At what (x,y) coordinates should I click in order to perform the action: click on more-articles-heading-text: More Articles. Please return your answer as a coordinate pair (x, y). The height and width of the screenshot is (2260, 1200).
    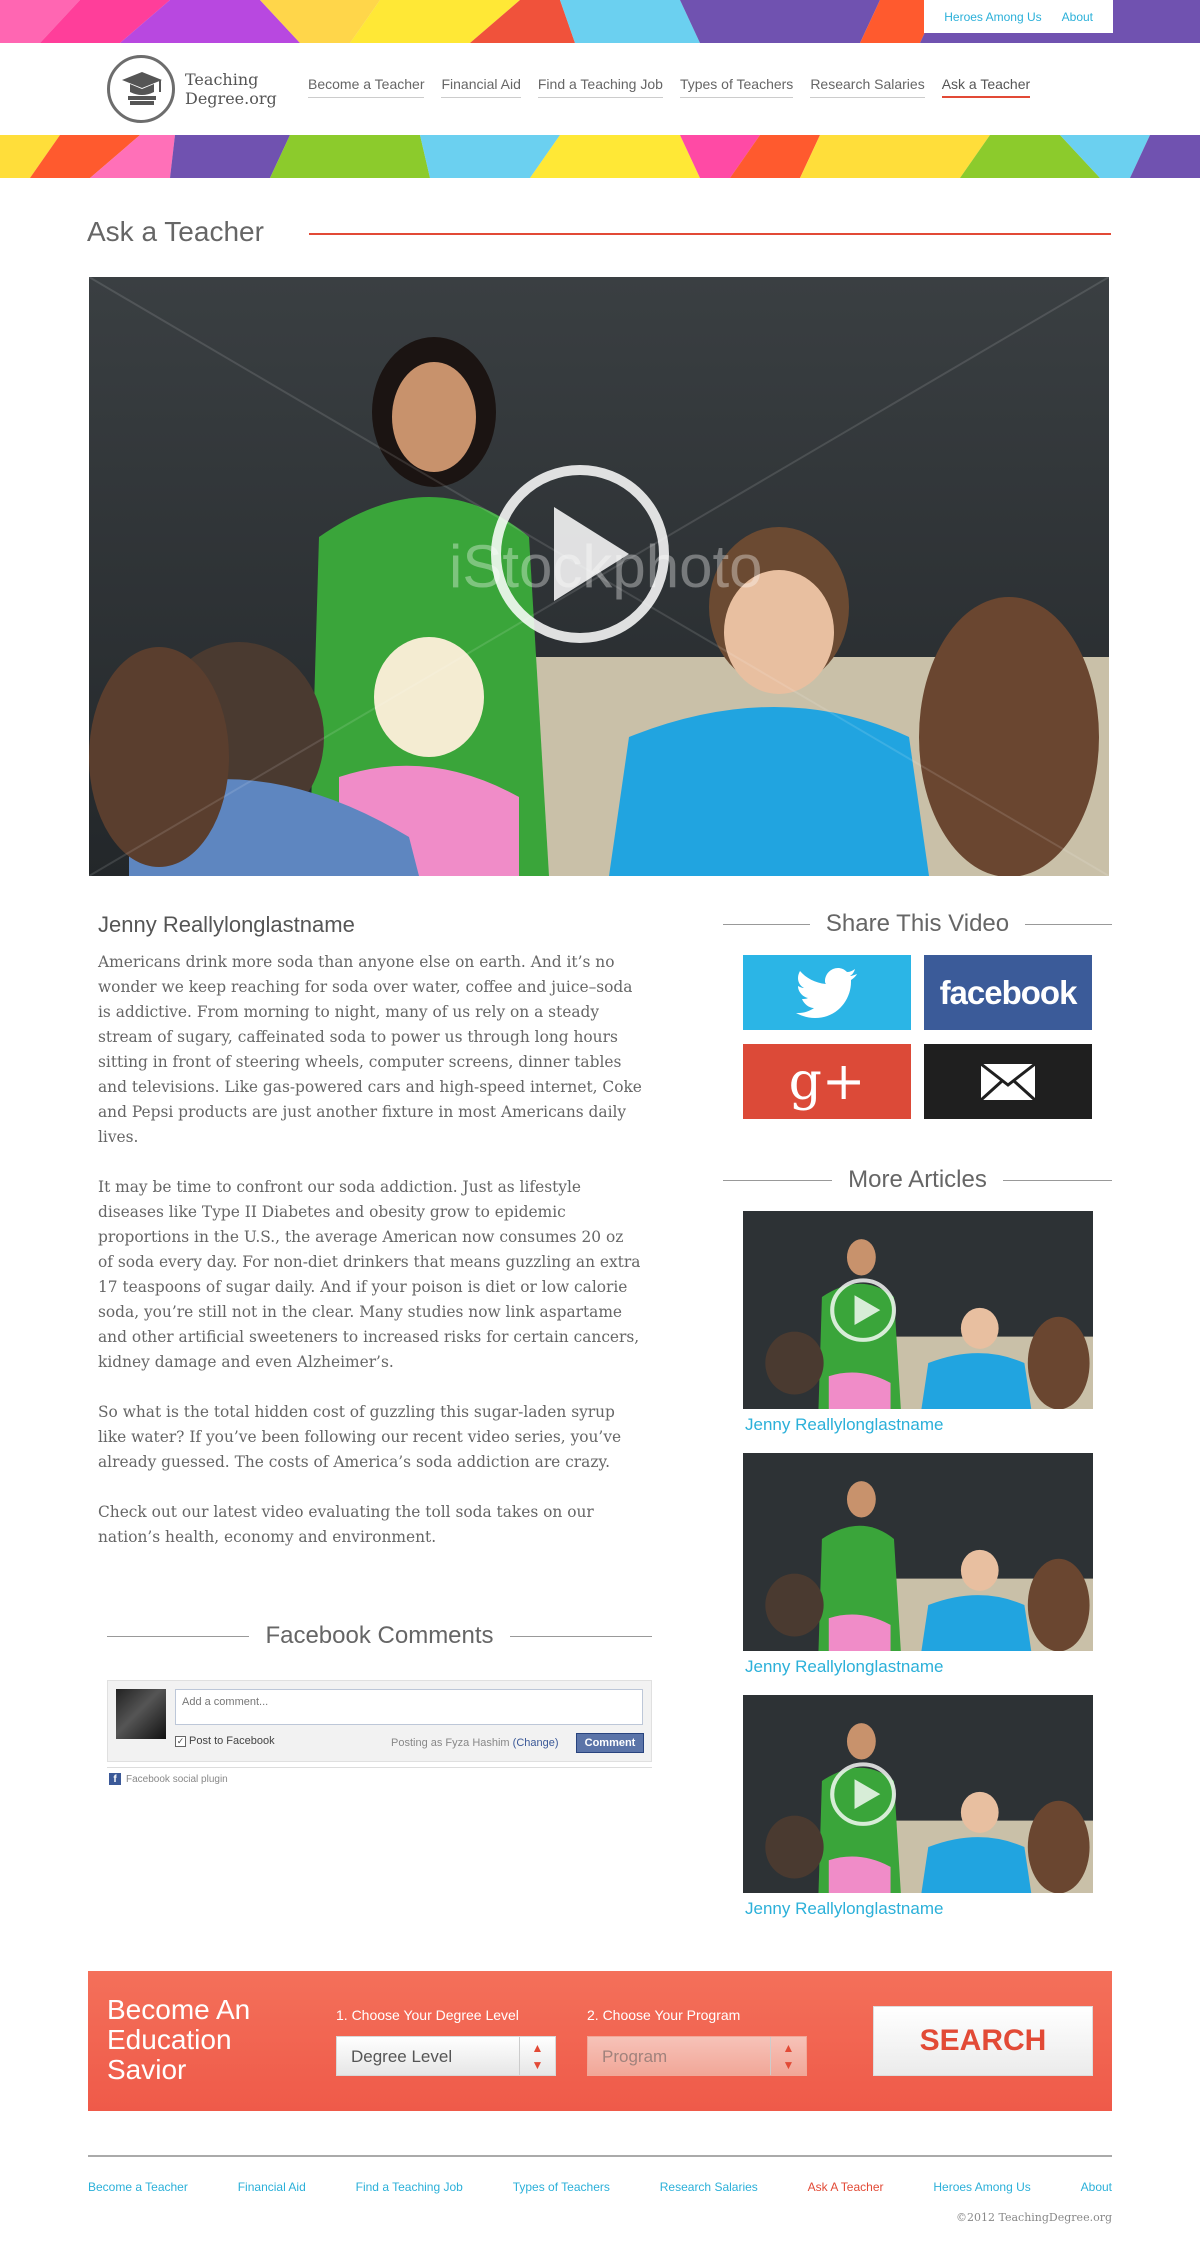
    Looking at the image, I should click on (917, 1179).